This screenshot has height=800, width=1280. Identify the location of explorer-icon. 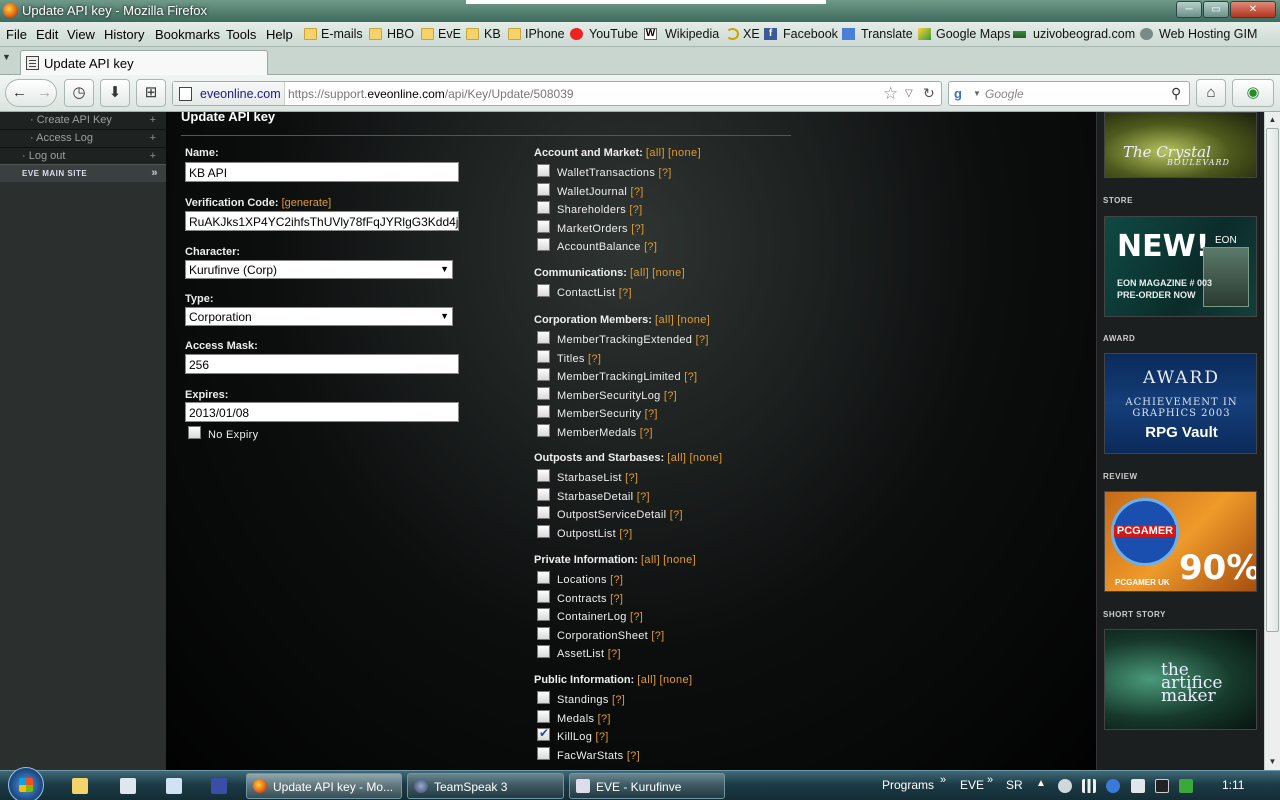
(80, 786).